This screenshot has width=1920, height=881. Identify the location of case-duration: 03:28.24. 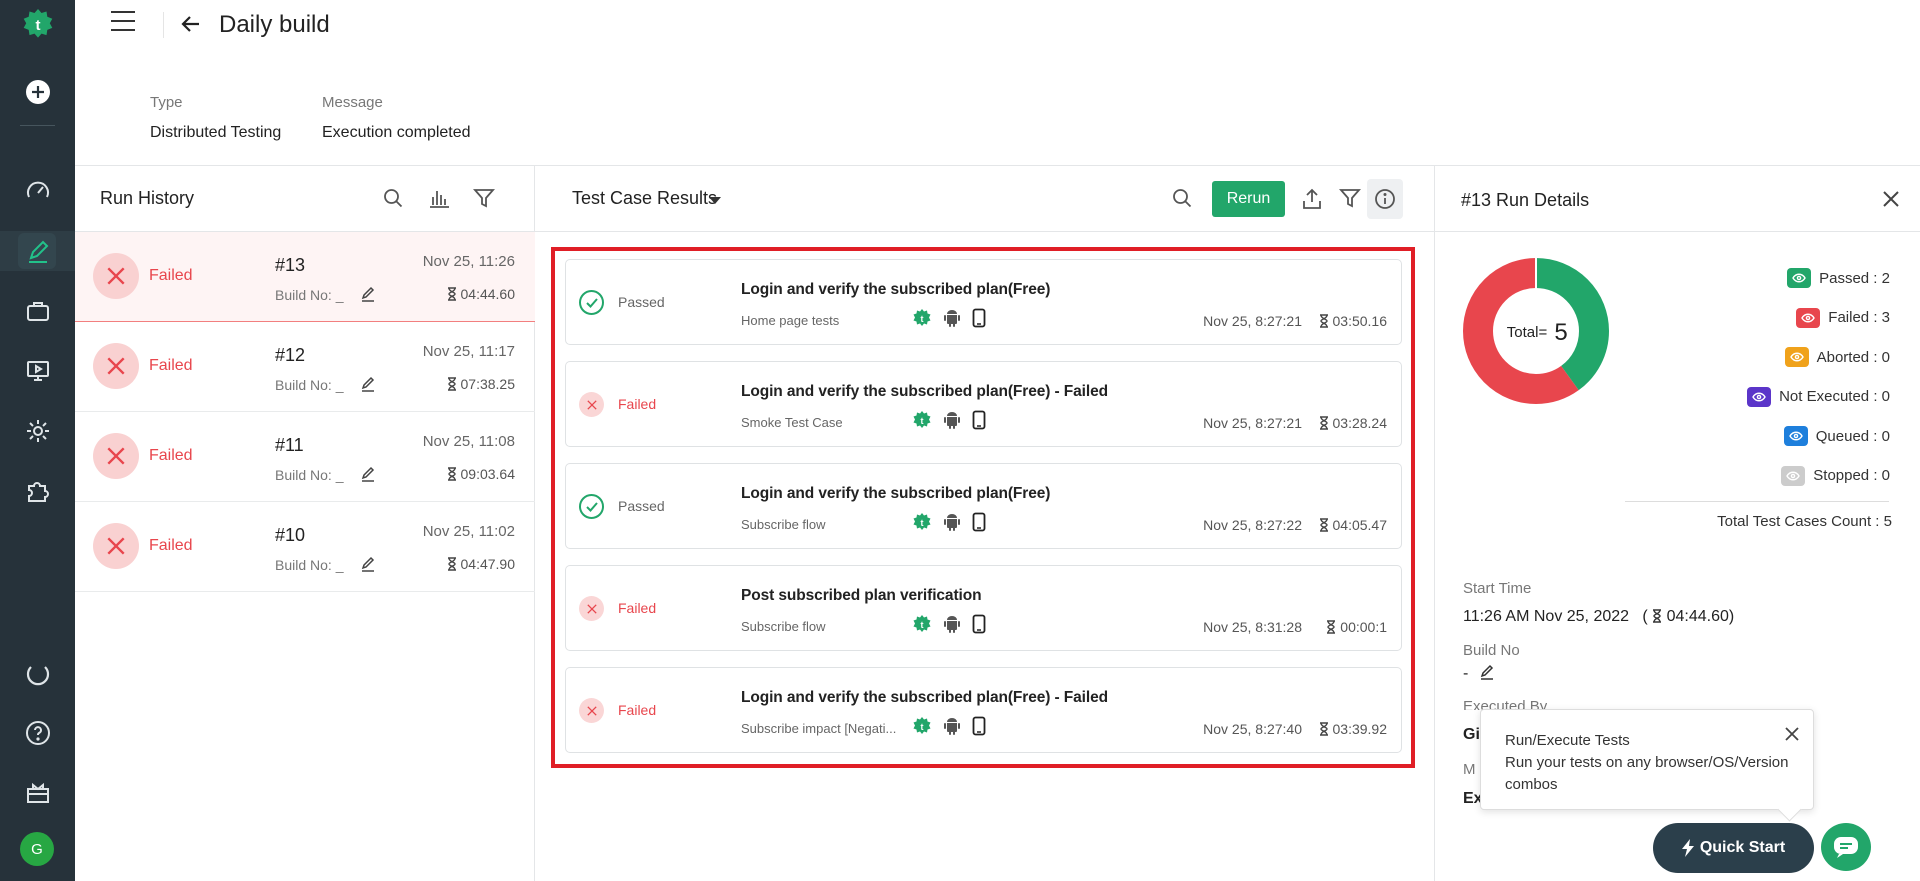
(1353, 423).